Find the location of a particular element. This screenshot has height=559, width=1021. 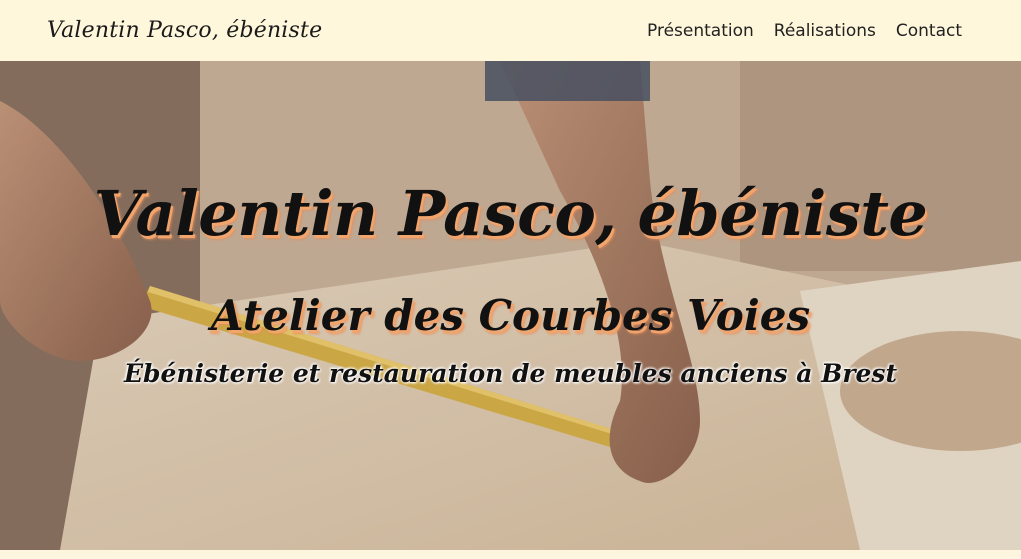

nav-link-contact: Contact is located at coordinates (929, 31).